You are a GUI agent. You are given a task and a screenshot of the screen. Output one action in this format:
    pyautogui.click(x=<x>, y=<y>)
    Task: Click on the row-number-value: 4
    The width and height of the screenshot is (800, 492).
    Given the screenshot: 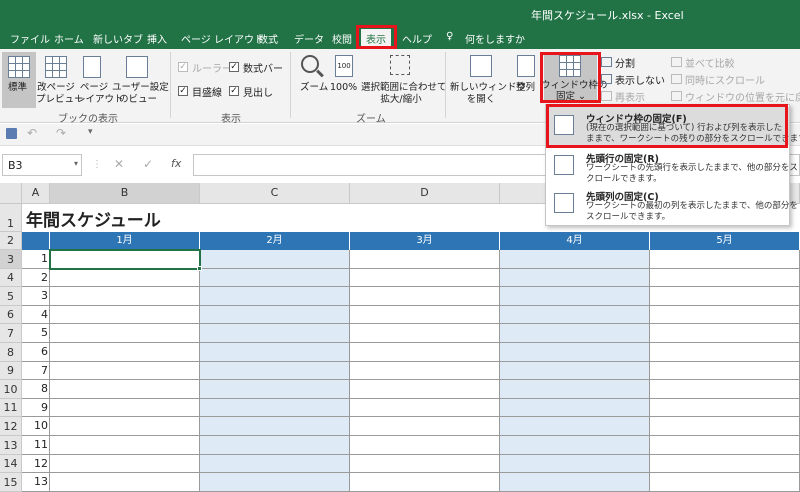 What is the action you would take?
    pyautogui.click(x=35, y=314)
    